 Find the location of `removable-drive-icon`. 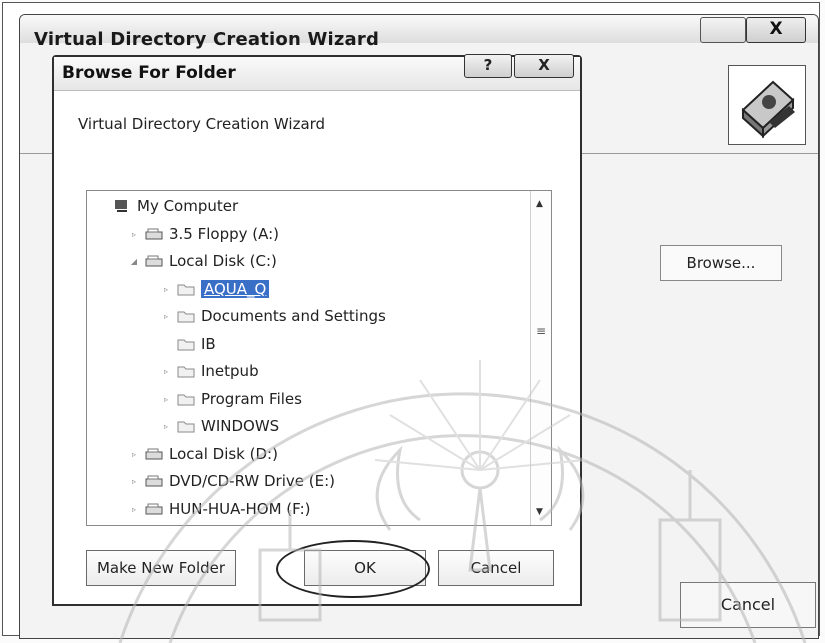

removable-drive-icon is located at coordinates (154, 509).